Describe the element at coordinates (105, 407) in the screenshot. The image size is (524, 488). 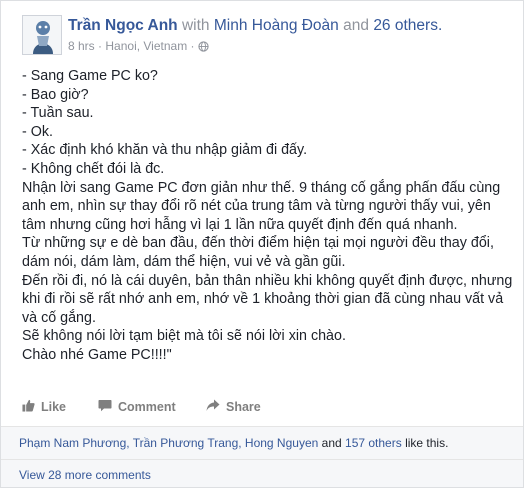
I see `comment-icon` at that location.